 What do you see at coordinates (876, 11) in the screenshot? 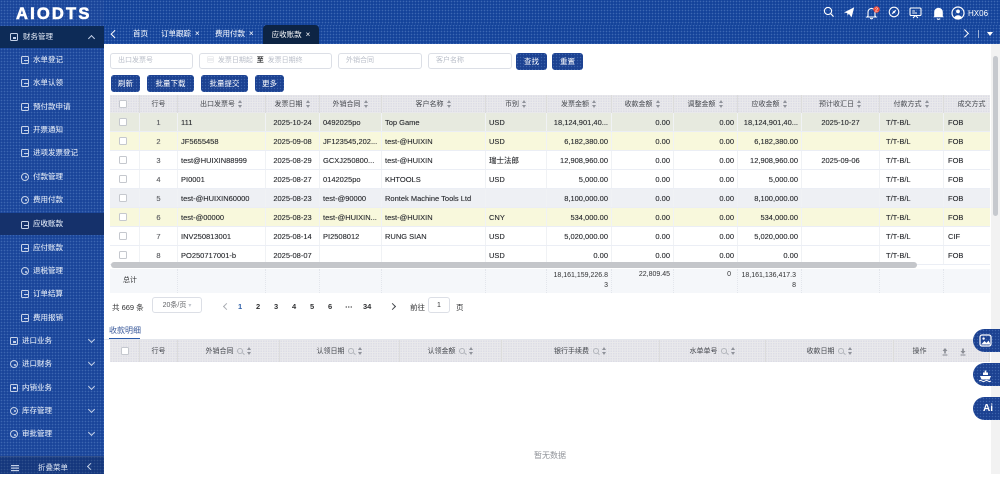
I see `svg-text: 2` at bounding box center [876, 11].